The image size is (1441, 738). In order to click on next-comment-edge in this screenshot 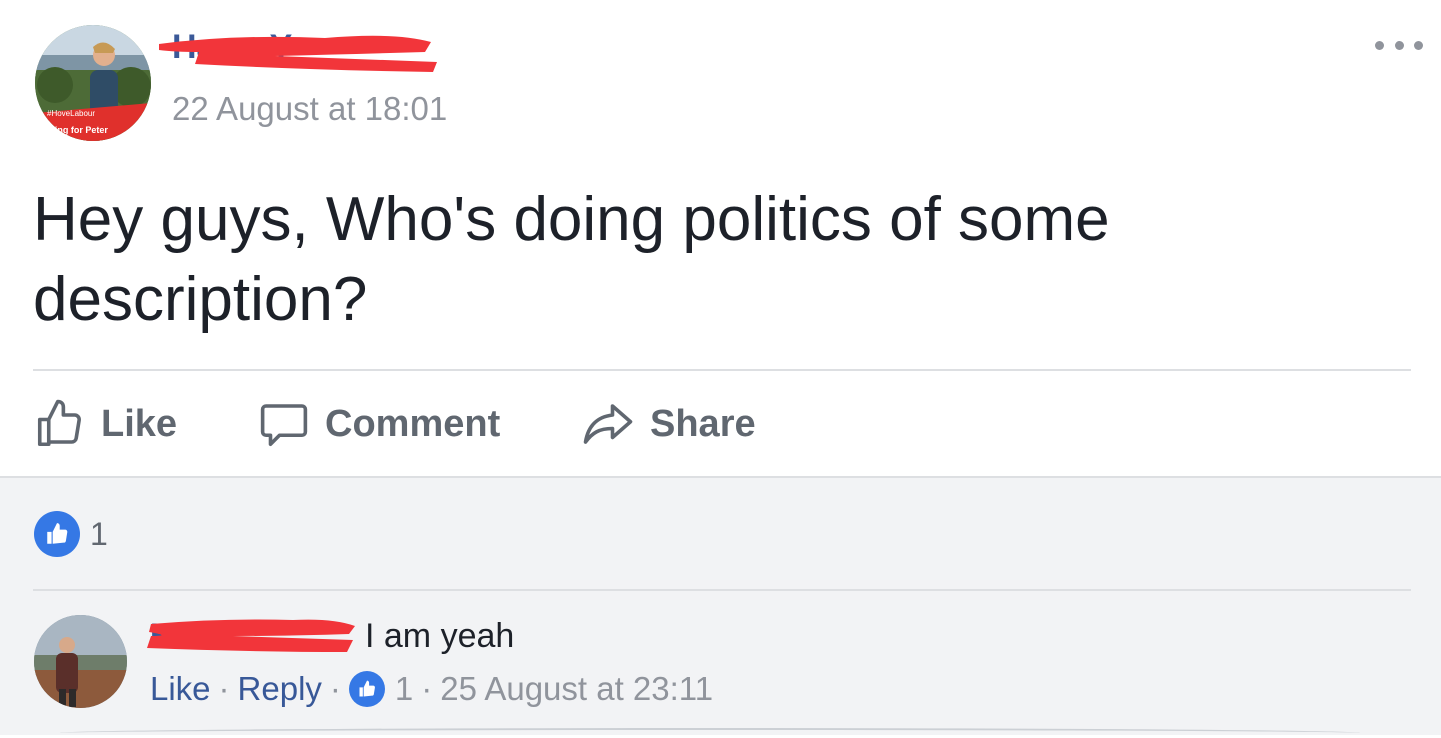, I will do `click(710, 733)`.